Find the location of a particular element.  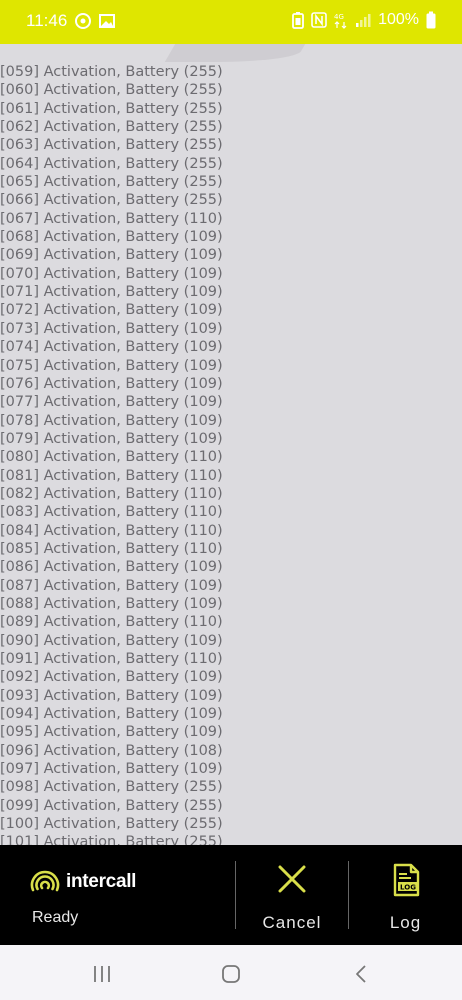

back-icon is located at coordinates (361, 974).